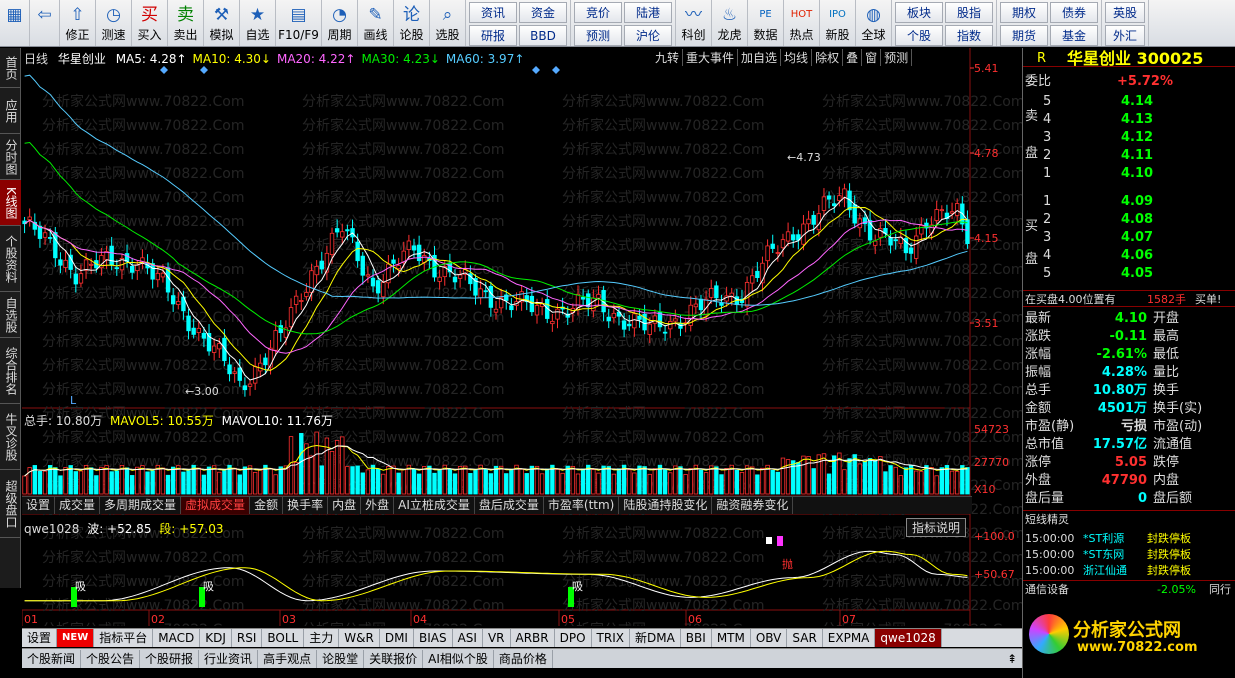 The height and width of the screenshot is (678, 1235). Describe the element at coordinates (10, 504) in the screenshot. I see `left-tab-8: 超级盘口` at that location.